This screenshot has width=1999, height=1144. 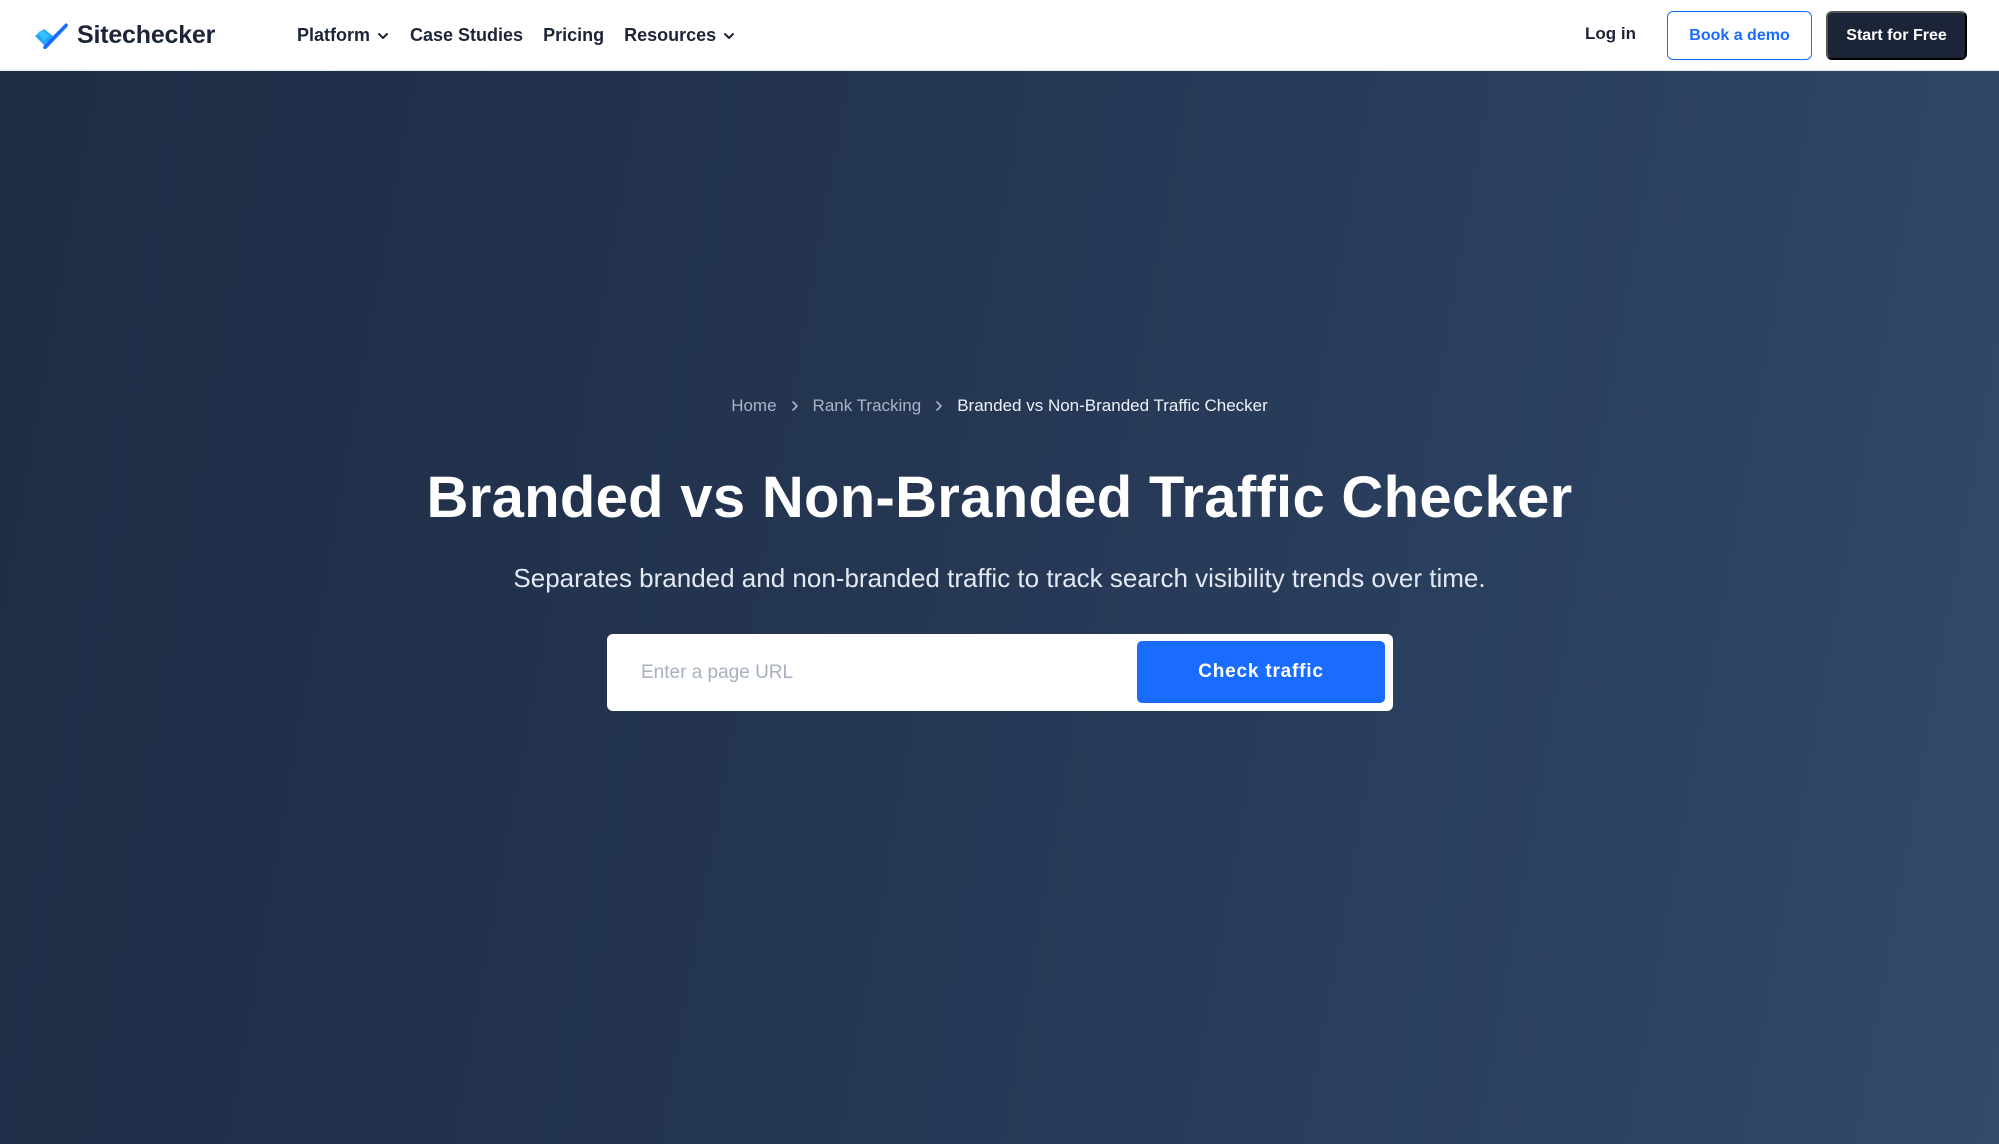 I want to click on main-nav: Platform Case Studies Pricing Resources, so click(x=526, y=35).